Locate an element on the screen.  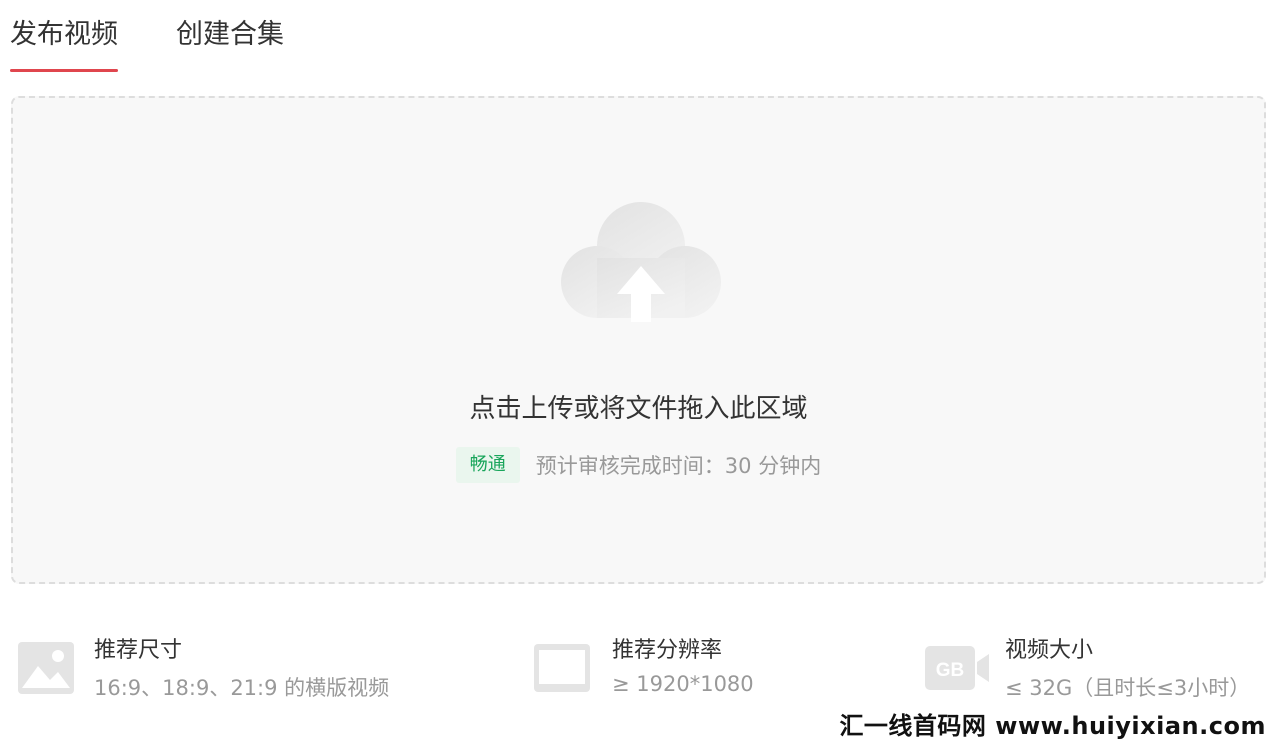
spec-item-size: 推荐尺寸 16:9、18:9、21:9 的横版视频 is located at coordinates (246, 668).